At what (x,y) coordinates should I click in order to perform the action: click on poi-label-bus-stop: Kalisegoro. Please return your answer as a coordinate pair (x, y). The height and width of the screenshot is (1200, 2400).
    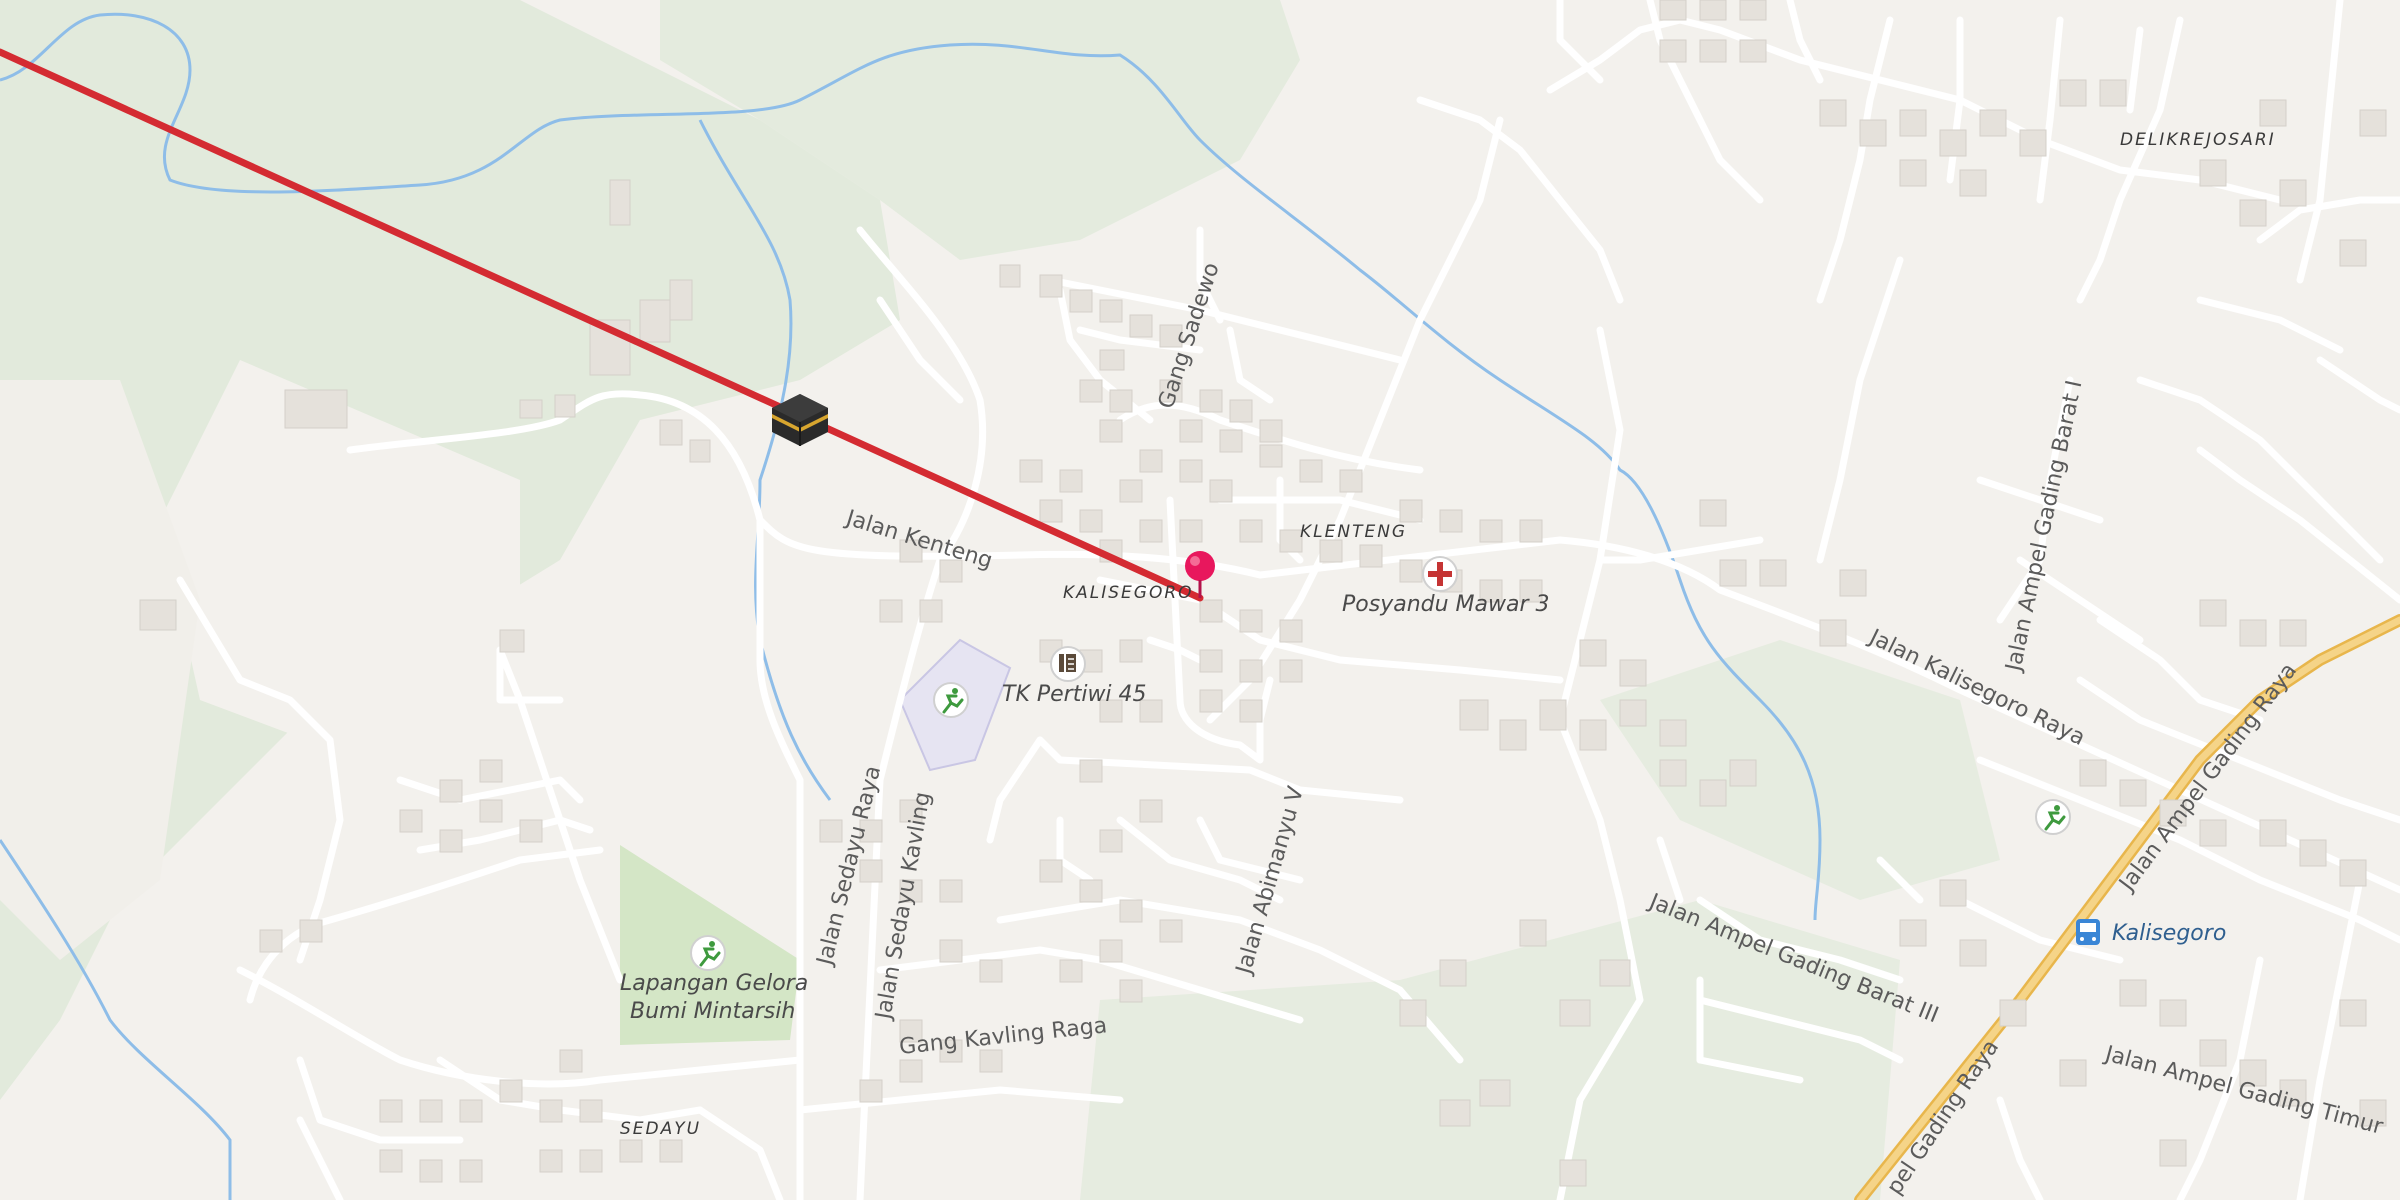
    Looking at the image, I should click on (2169, 933).